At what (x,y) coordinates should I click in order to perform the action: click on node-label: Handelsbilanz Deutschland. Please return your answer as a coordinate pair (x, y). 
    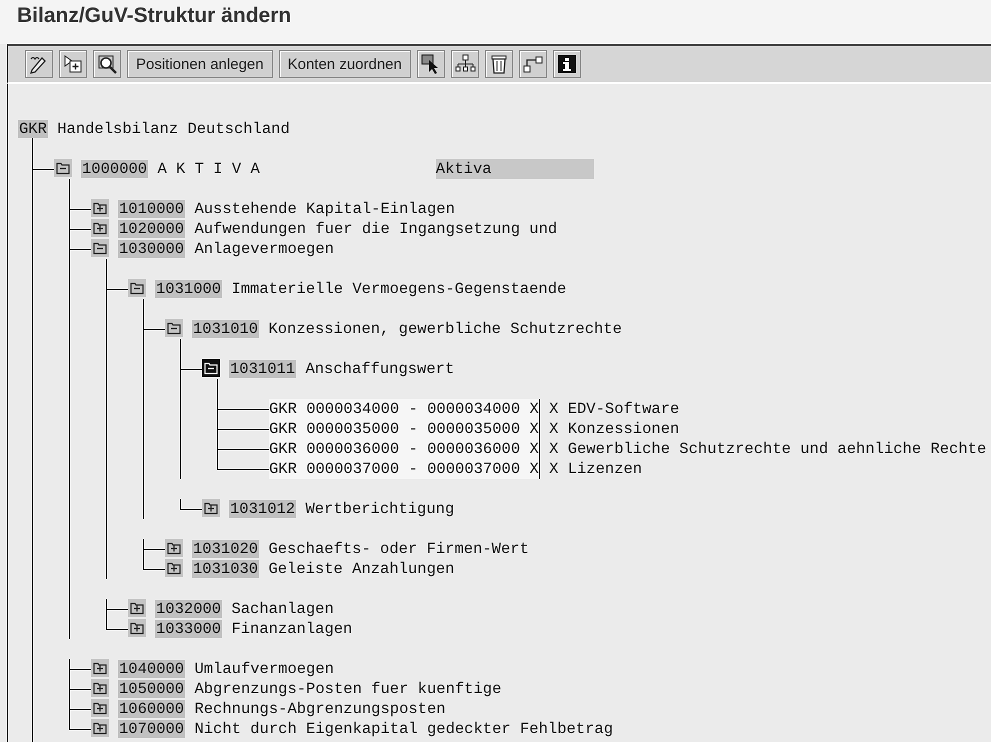
    Looking at the image, I should click on (173, 129).